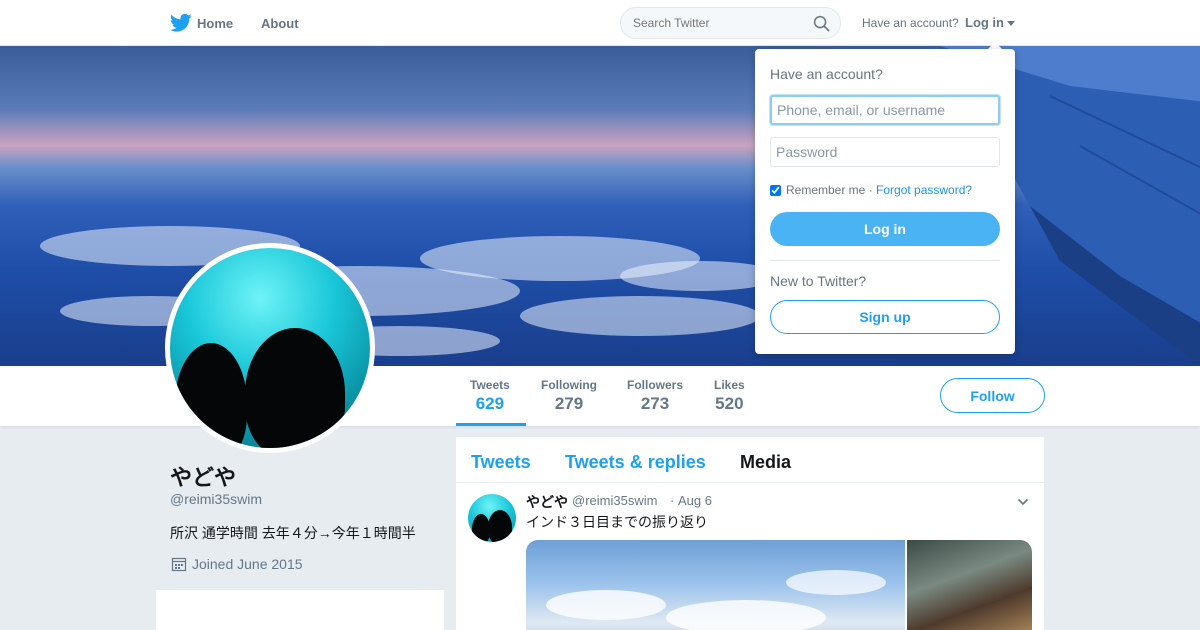  Describe the element at coordinates (569, 385) in the screenshot. I see `stat-label: Following` at that location.